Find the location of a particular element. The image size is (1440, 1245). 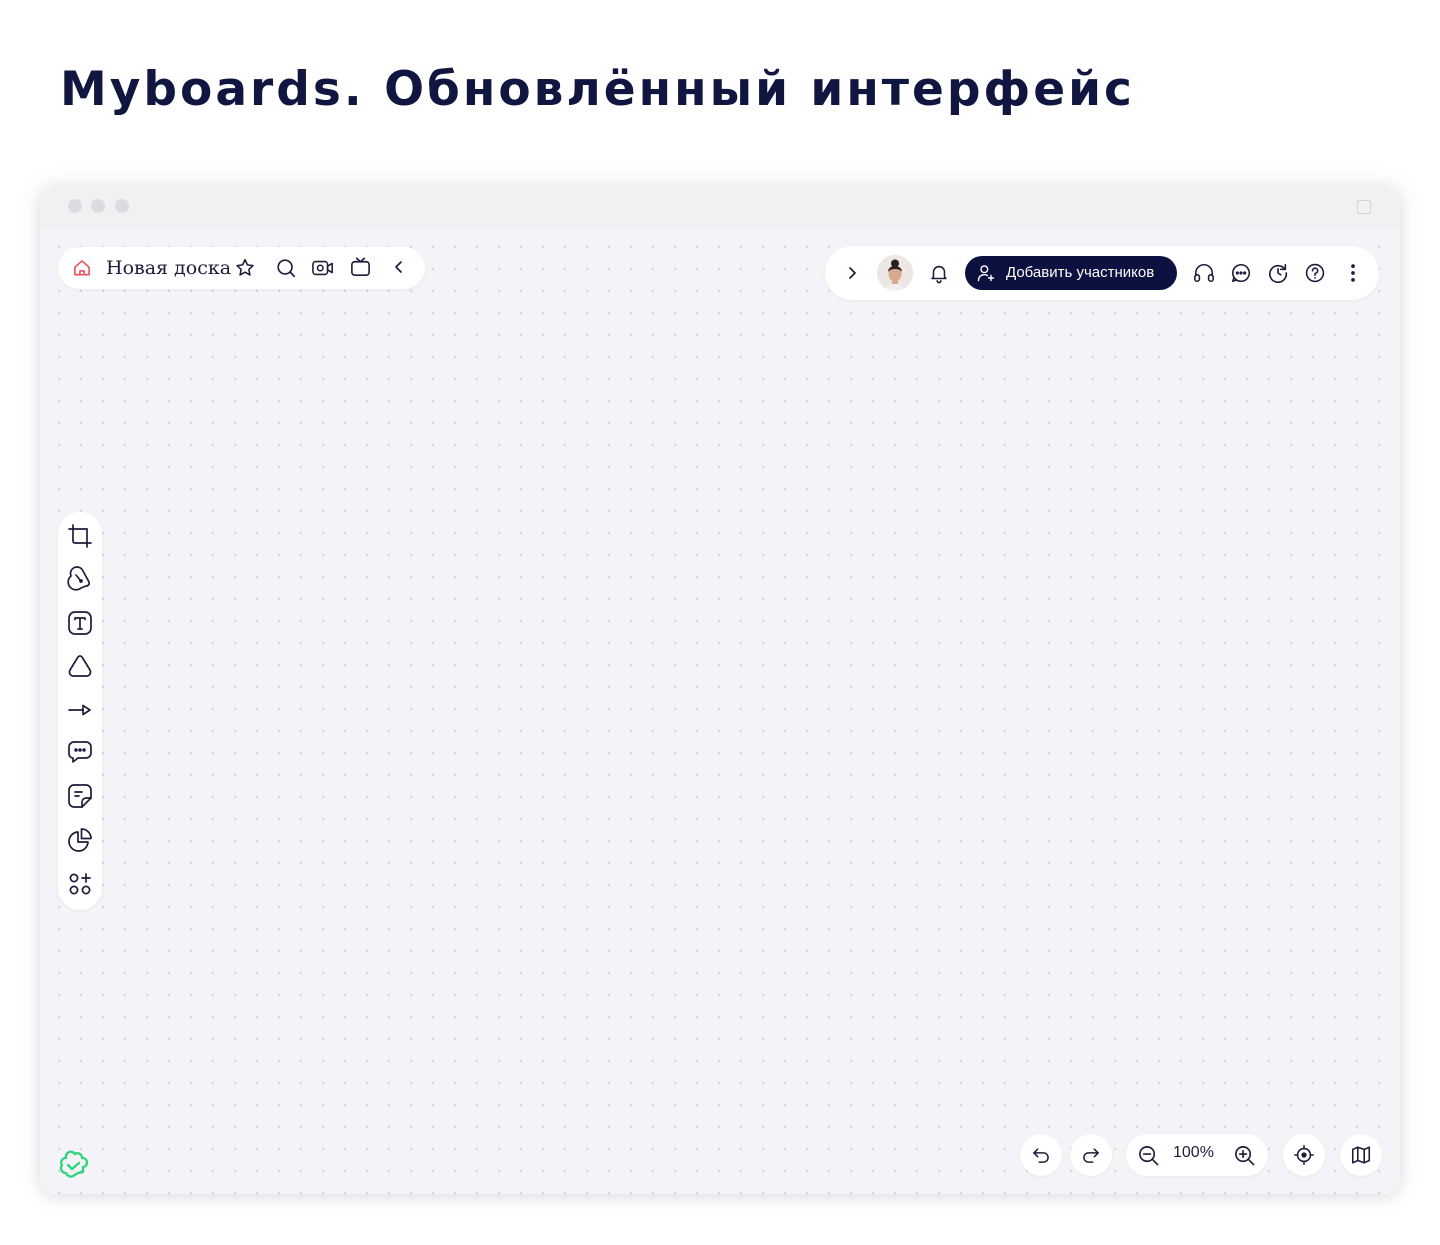

page-title: Myboards. Обновлённый интерфейс is located at coordinates (597, 89).